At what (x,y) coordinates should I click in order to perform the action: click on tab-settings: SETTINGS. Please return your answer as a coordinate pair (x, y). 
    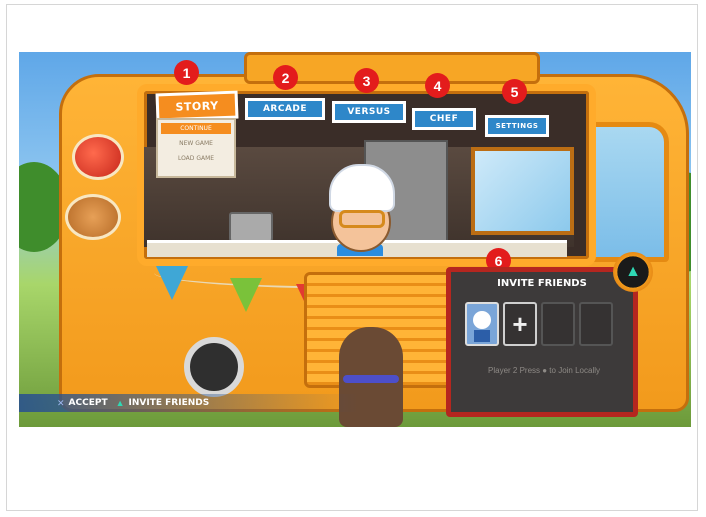
    Looking at the image, I should click on (517, 126).